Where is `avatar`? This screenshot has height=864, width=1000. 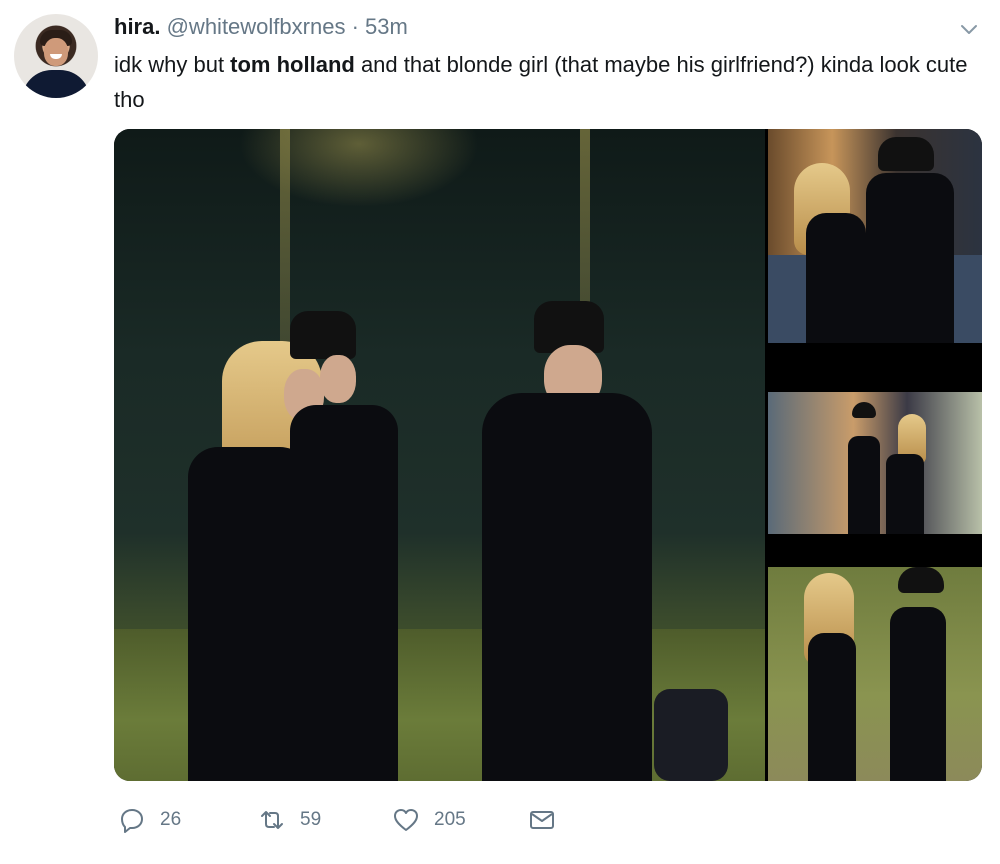
avatar is located at coordinates (56, 56).